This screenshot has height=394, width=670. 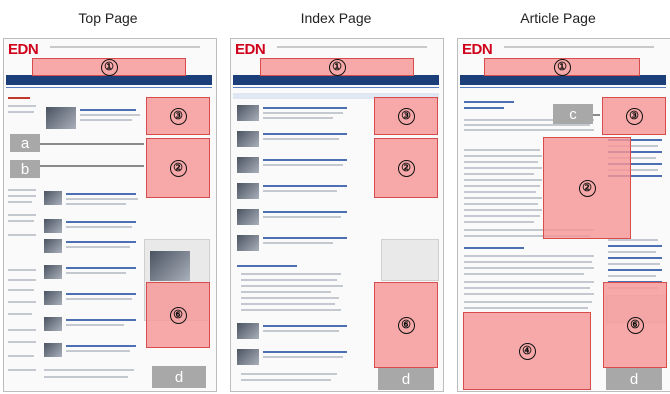 What do you see at coordinates (494, 248) in the screenshot?
I see `subheading` at bounding box center [494, 248].